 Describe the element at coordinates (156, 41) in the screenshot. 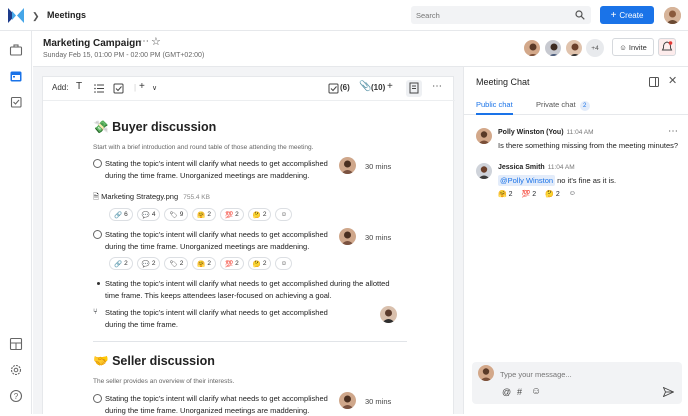

I see `star-icon: ☆` at that location.